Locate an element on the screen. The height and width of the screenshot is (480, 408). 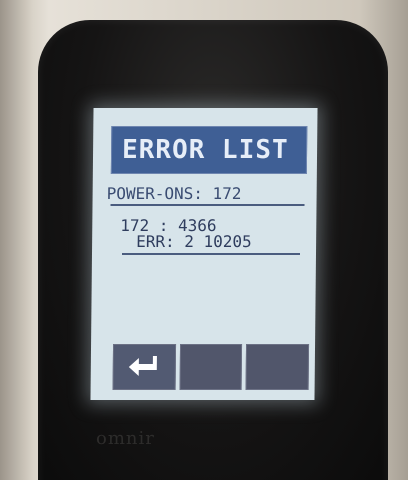
screen-title: ERROR LIST is located at coordinates (205, 150).